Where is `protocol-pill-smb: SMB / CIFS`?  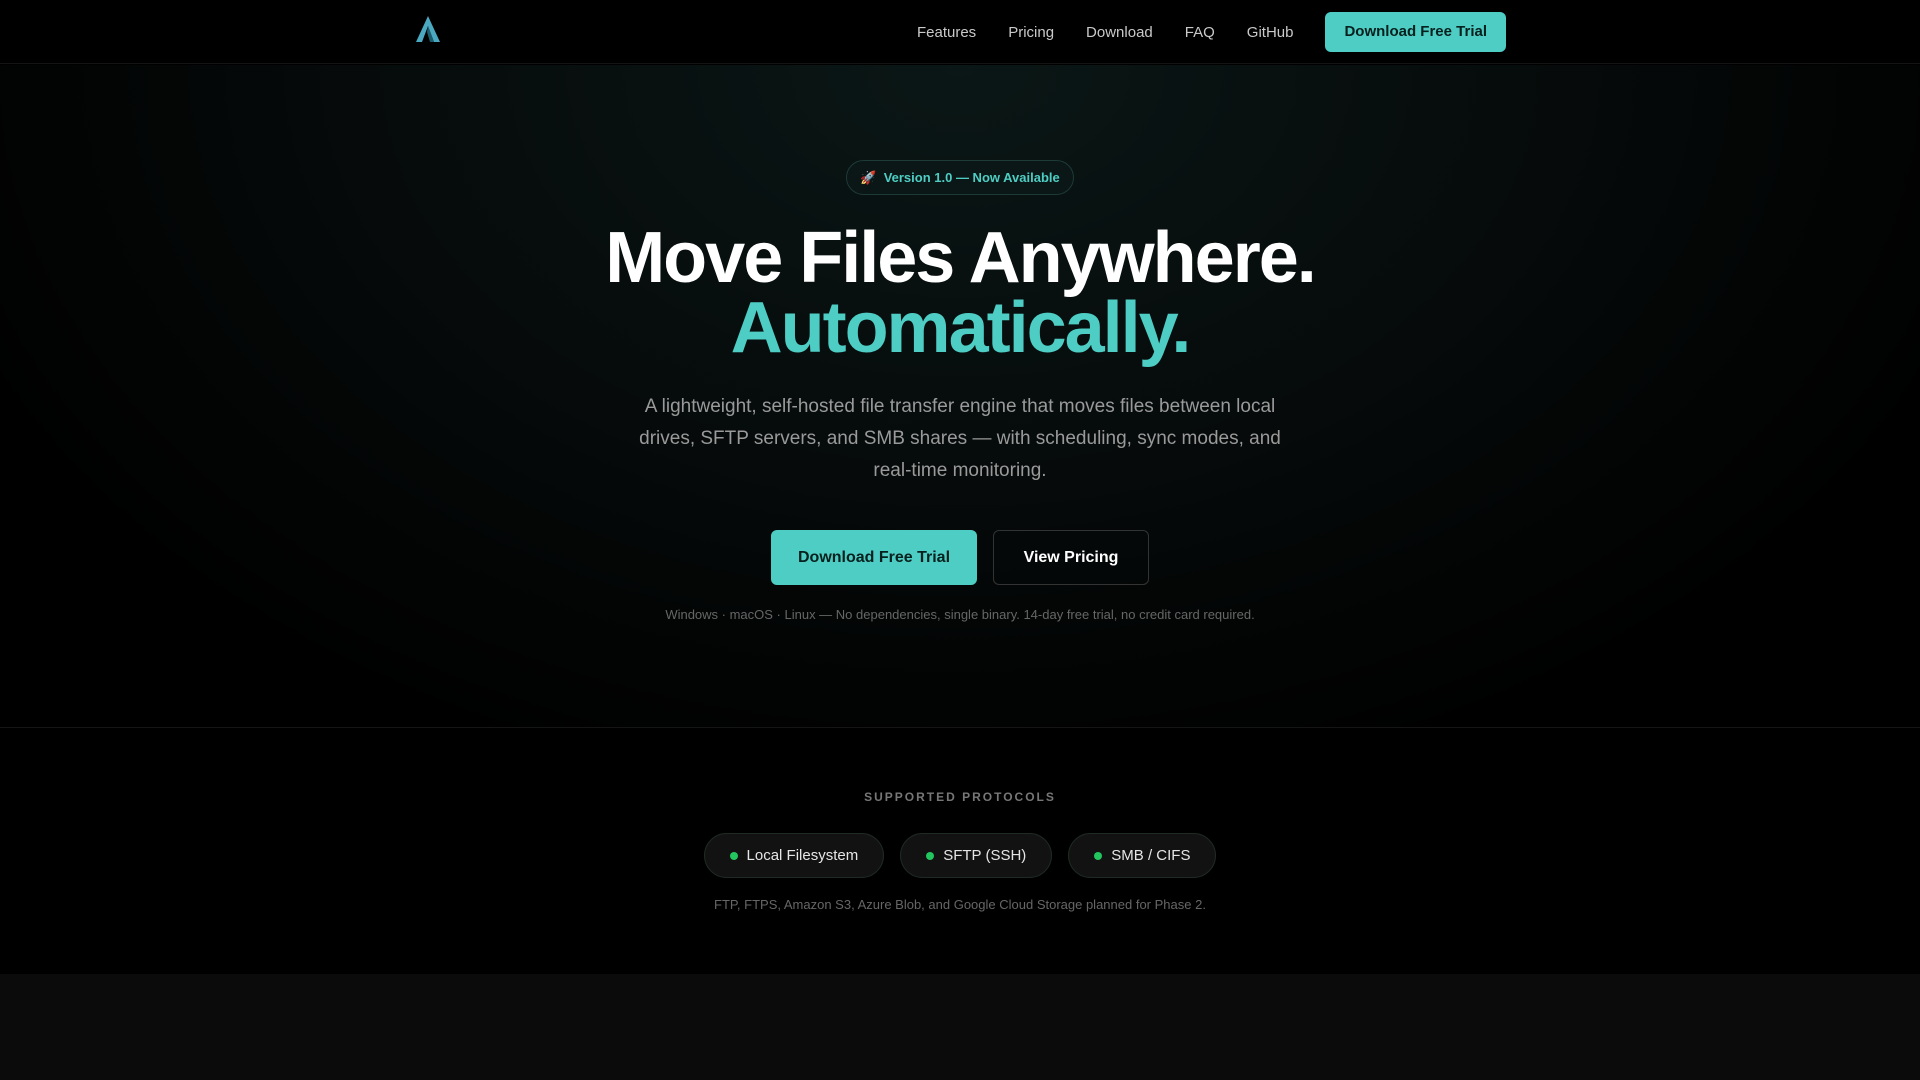
protocol-pill-smb: SMB / CIFS is located at coordinates (1142, 855).